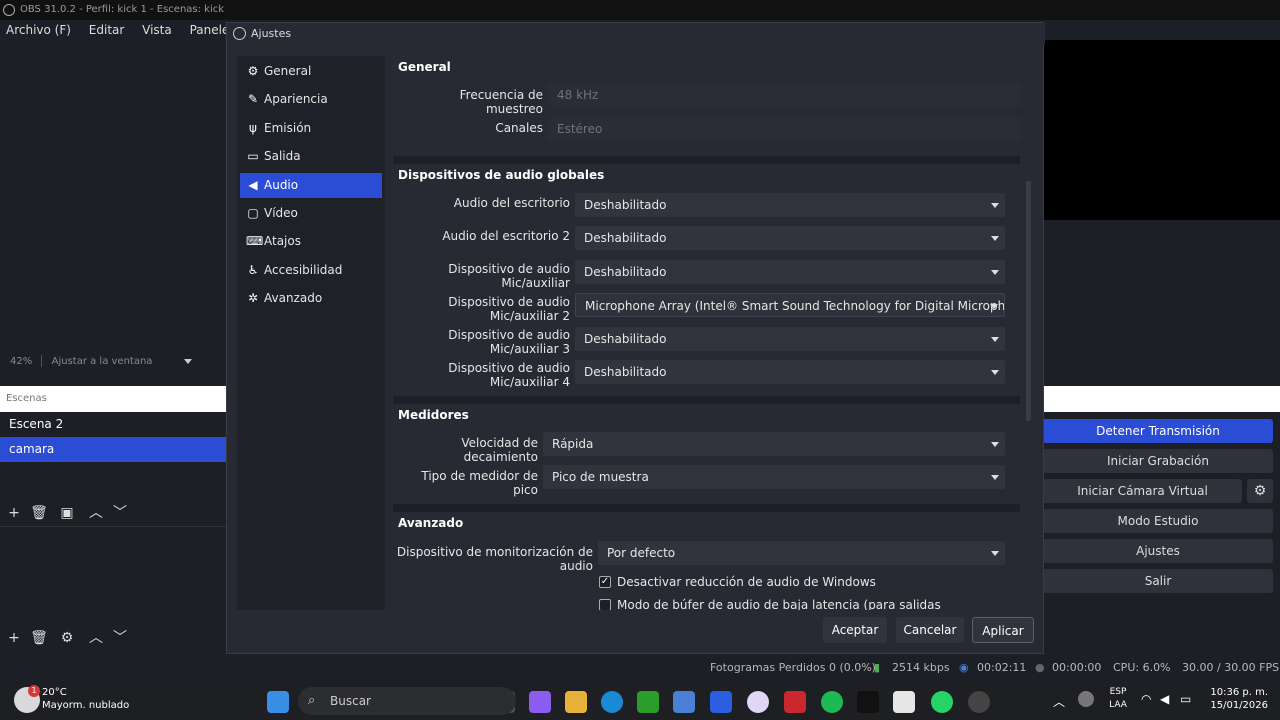  I want to click on dock-divider, so click(113, 526).